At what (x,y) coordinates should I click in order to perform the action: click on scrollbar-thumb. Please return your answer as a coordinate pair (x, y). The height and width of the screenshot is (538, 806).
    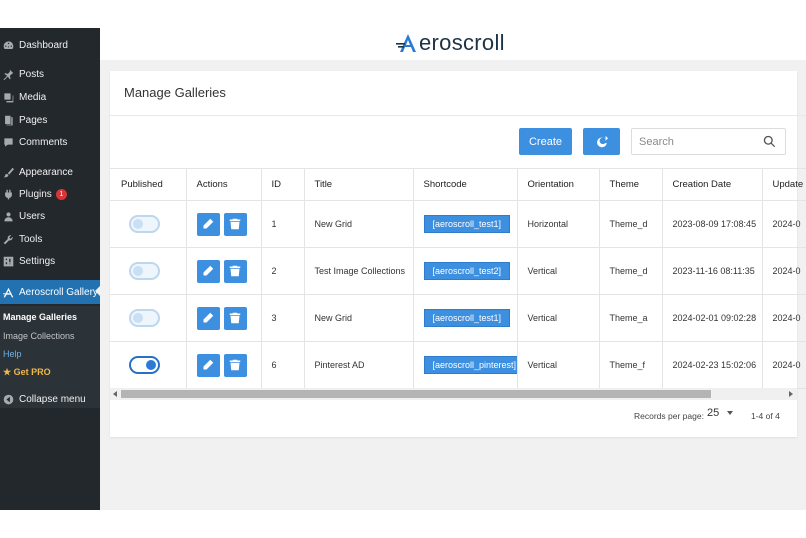
    Looking at the image, I should click on (416, 394).